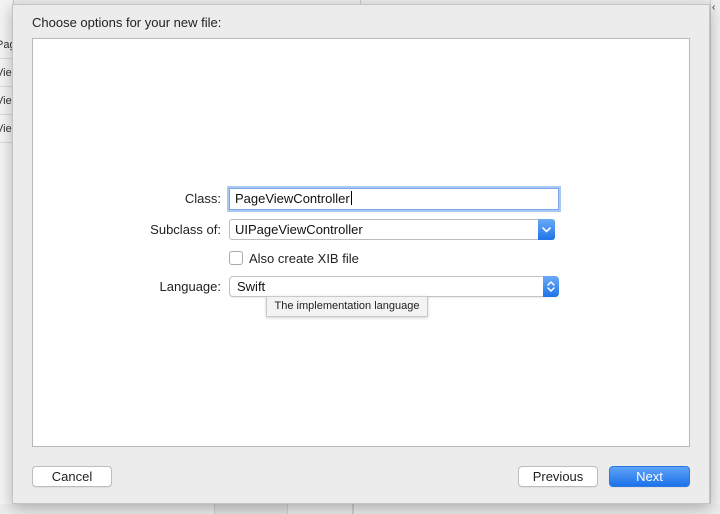 Image resolution: width=720 pixels, height=514 pixels. What do you see at coordinates (202, 198) in the screenshot?
I see `class-label: Class:` at bounding box center [202, 198].